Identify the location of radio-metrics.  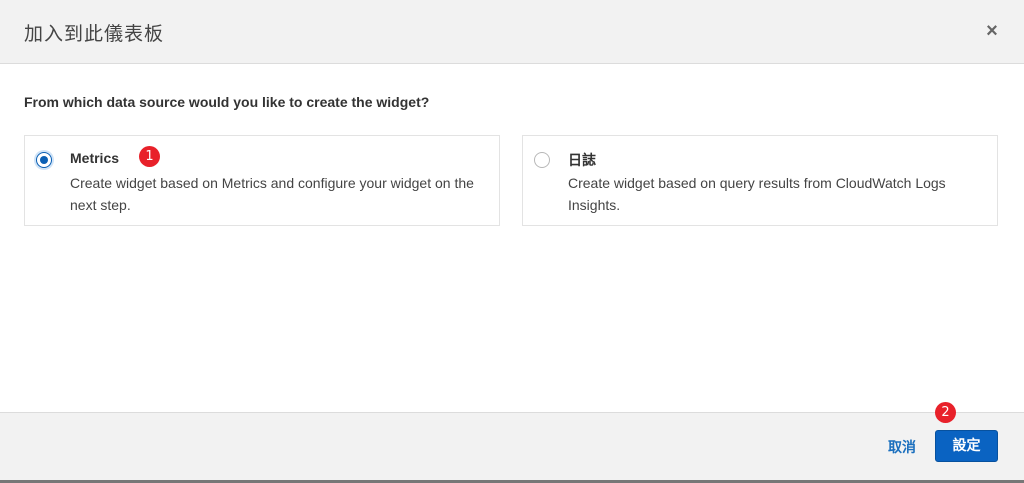
(44, 160).